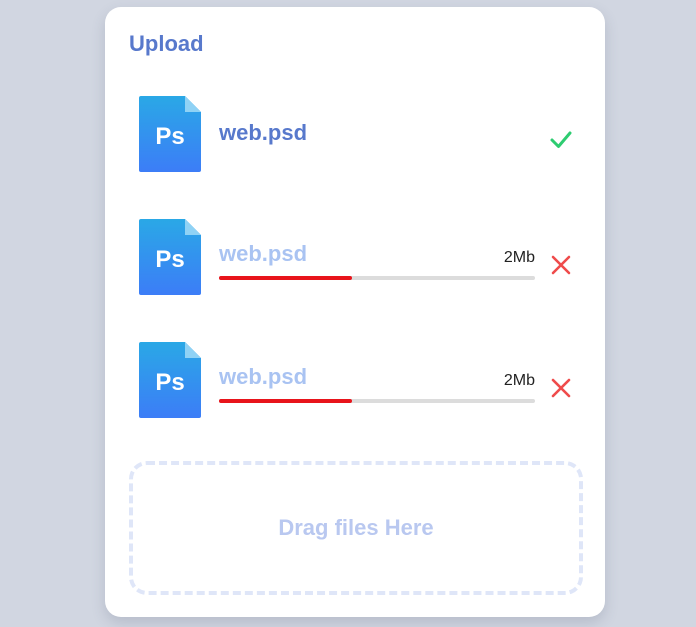 This screenshot has width=696, height=627. Describe the element at coordinates (166, 43) in the screenshot. I see `upload-title: Upload` at that location.